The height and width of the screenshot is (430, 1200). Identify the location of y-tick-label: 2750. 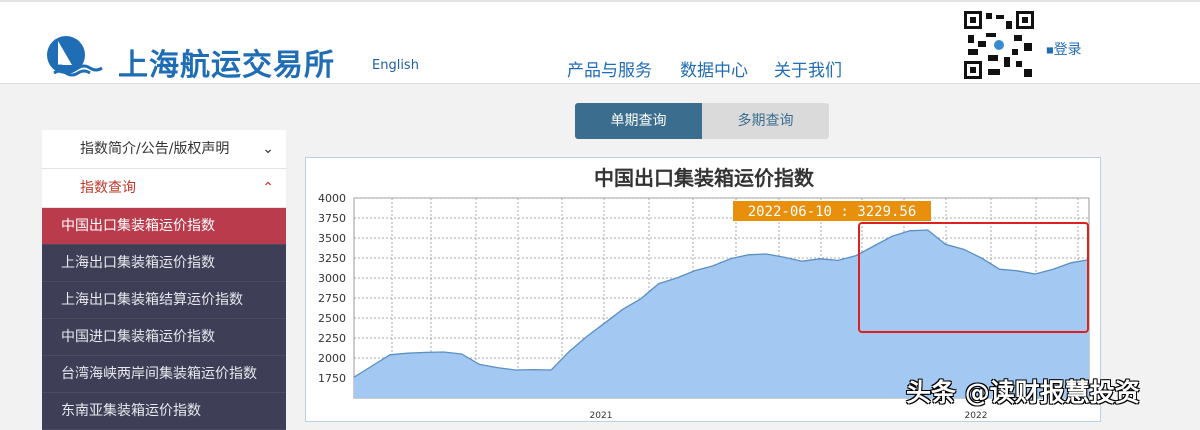
(332, 298).